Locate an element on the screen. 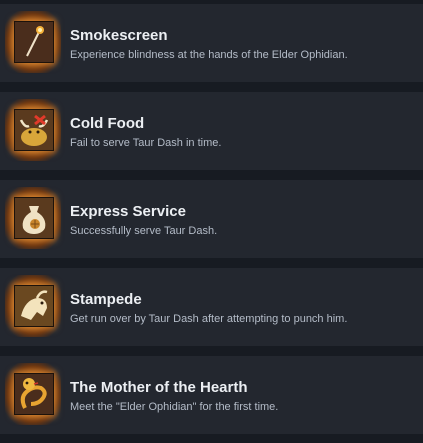 This screenshot has width=423, height=443. smoke-torch-icon is located at coordinates (34, 42).